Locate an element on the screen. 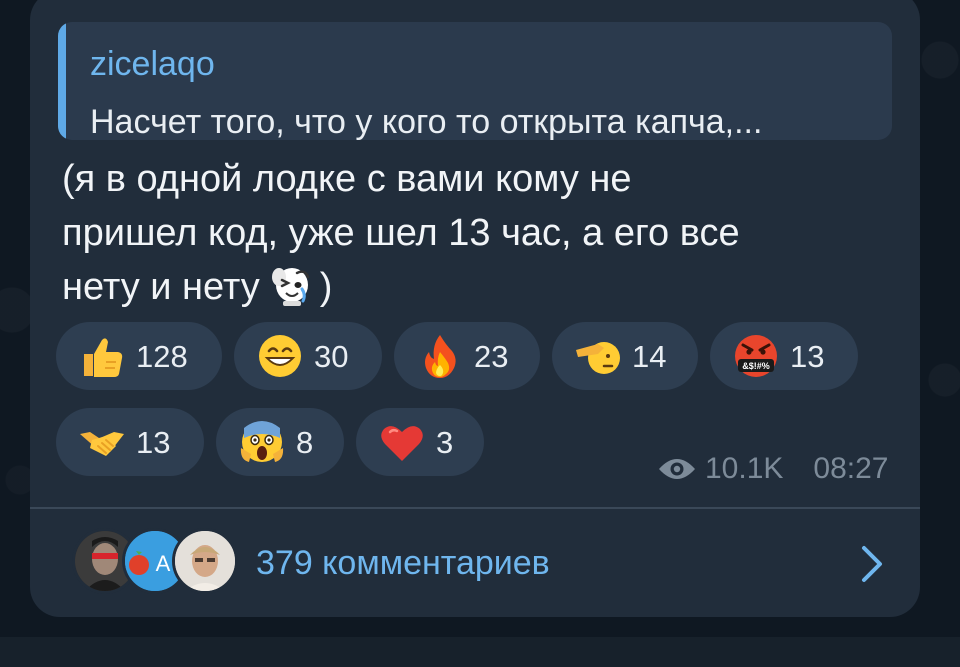 This screenshot has width=960, height=667. saluting-face-icon is located at coordinates (598, 358).